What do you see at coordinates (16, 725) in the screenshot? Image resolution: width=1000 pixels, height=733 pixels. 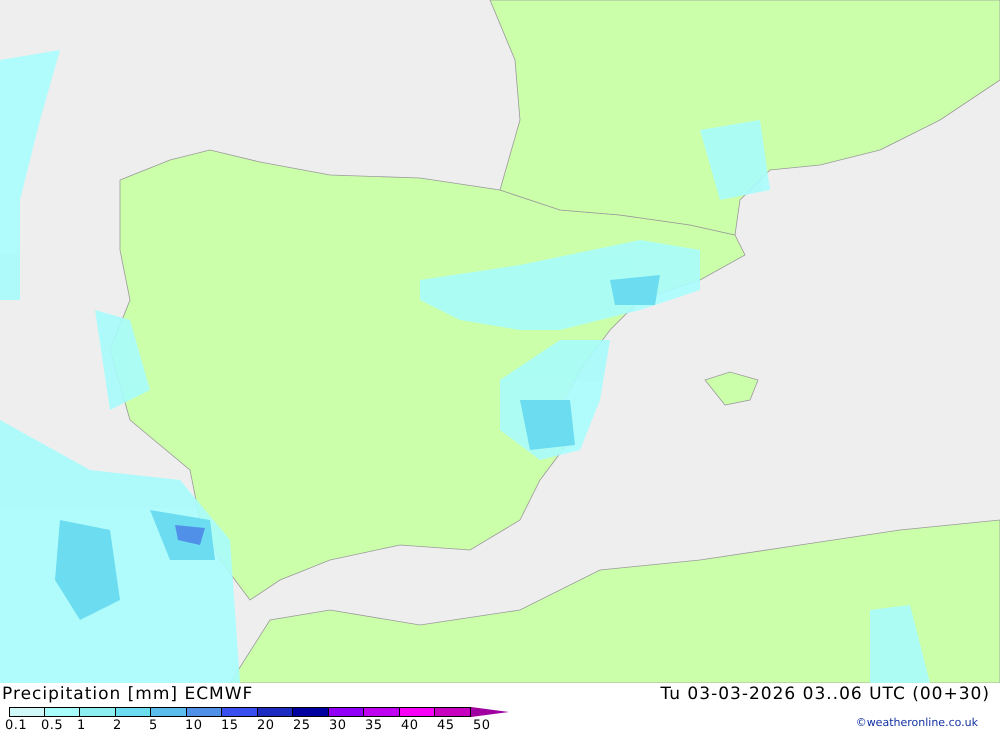 I see `scale-label: 0.1` at bounding box center [16, 725].